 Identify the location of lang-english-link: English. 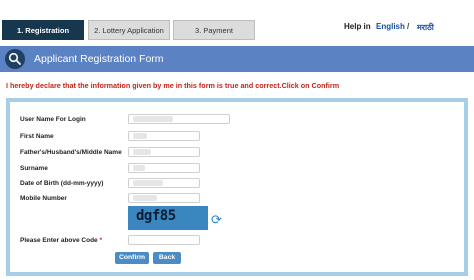
(390, 26).